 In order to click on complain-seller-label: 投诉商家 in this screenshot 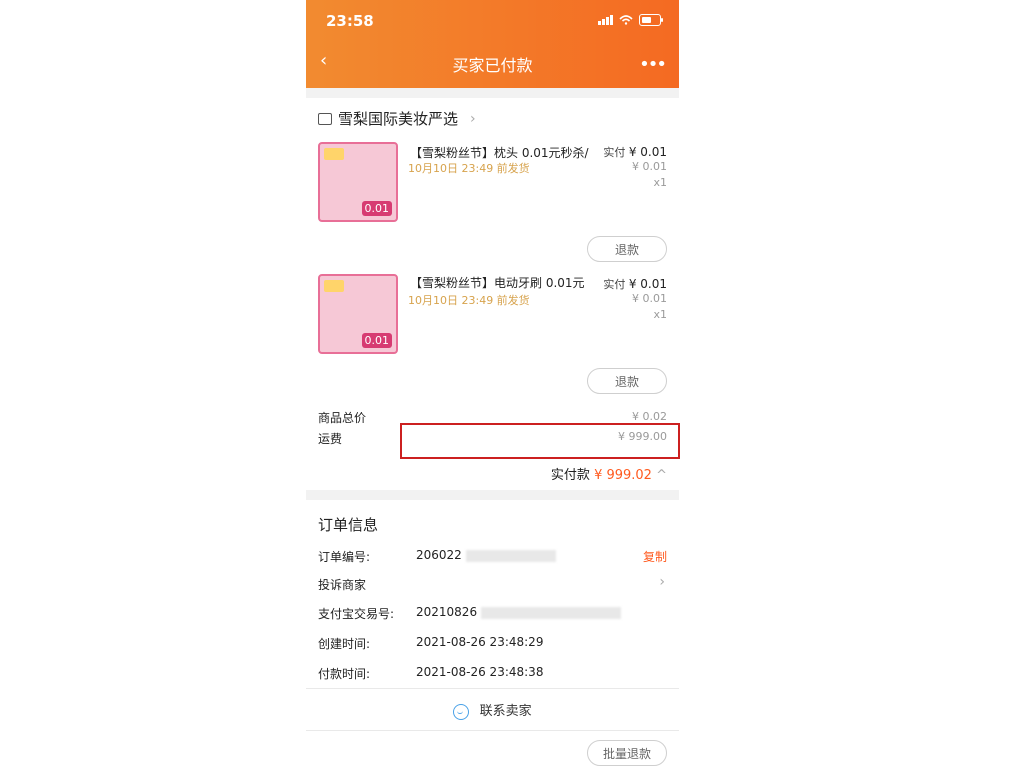, I will do `click(342, 584)`.